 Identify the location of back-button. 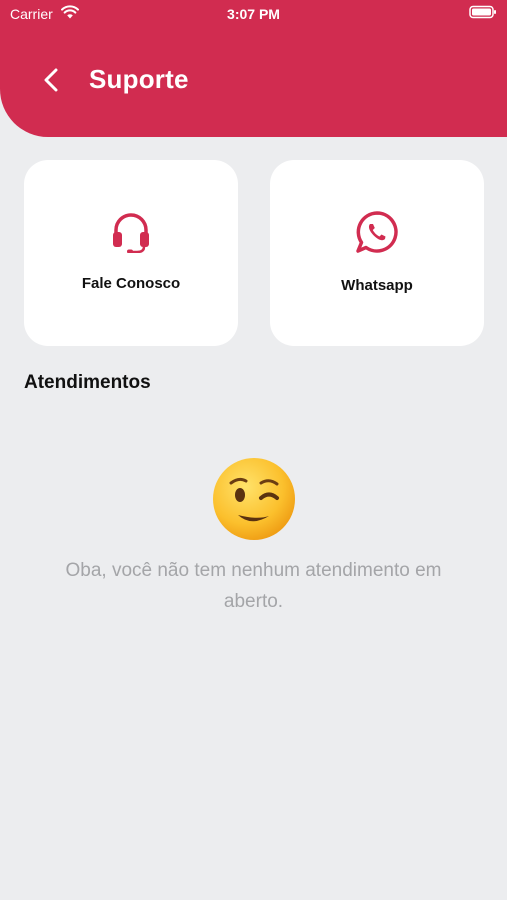
(51, 82).